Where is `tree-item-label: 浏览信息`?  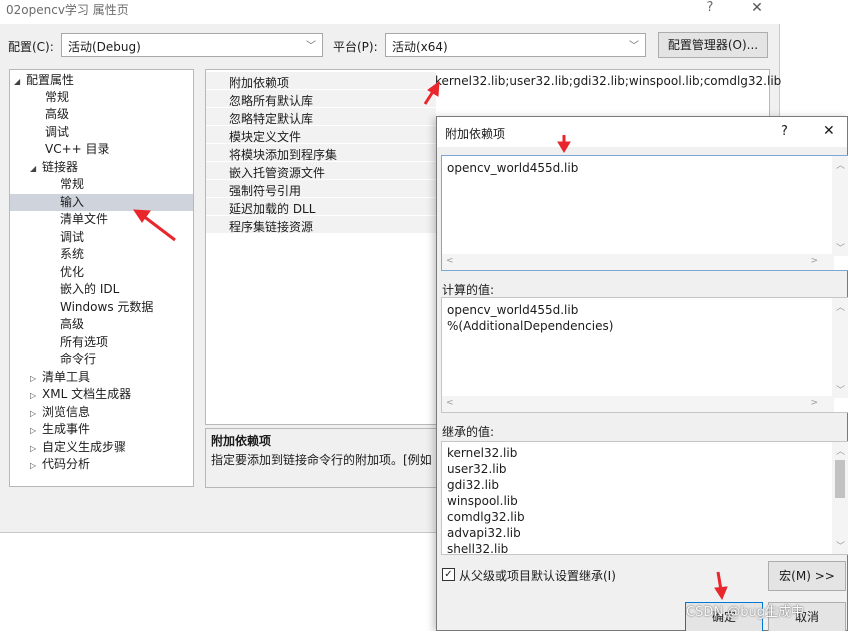 tree-item-label: 浏览信息 is located at coordinates (66, 412).